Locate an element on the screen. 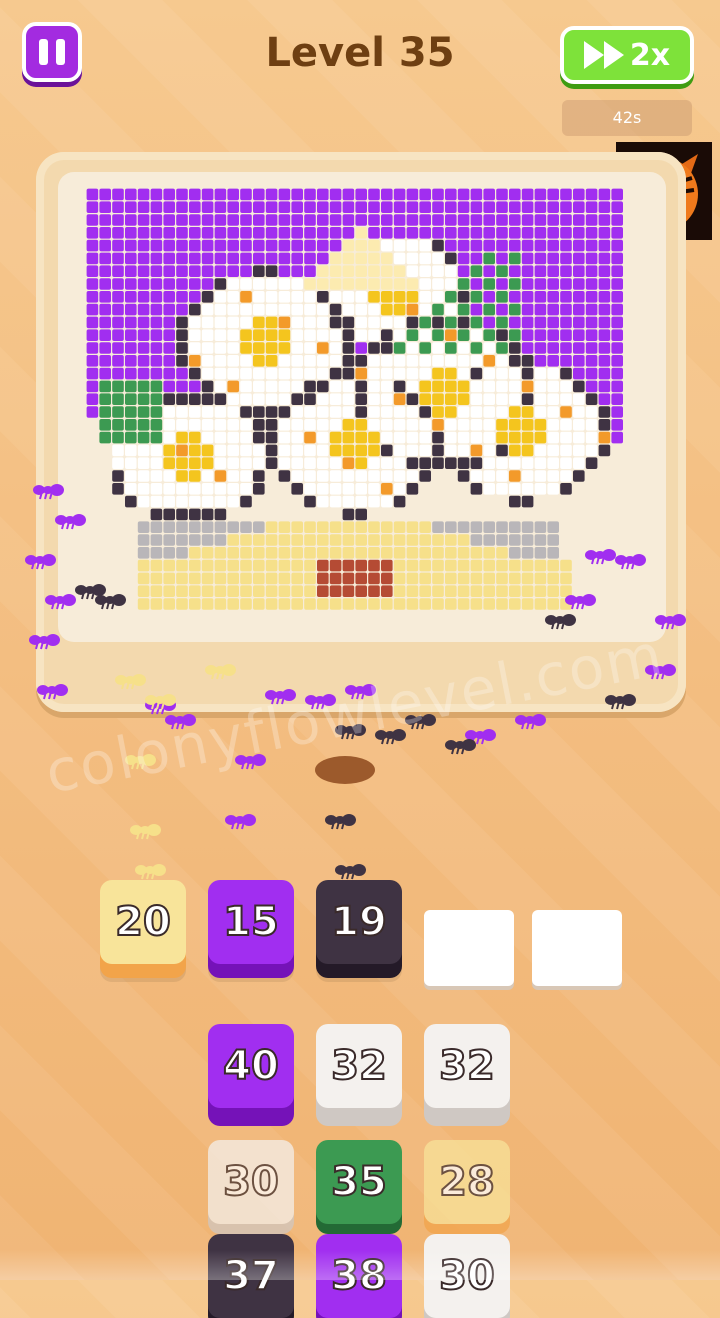  stack-tile: 35 is located at coordinates (359, 1182).